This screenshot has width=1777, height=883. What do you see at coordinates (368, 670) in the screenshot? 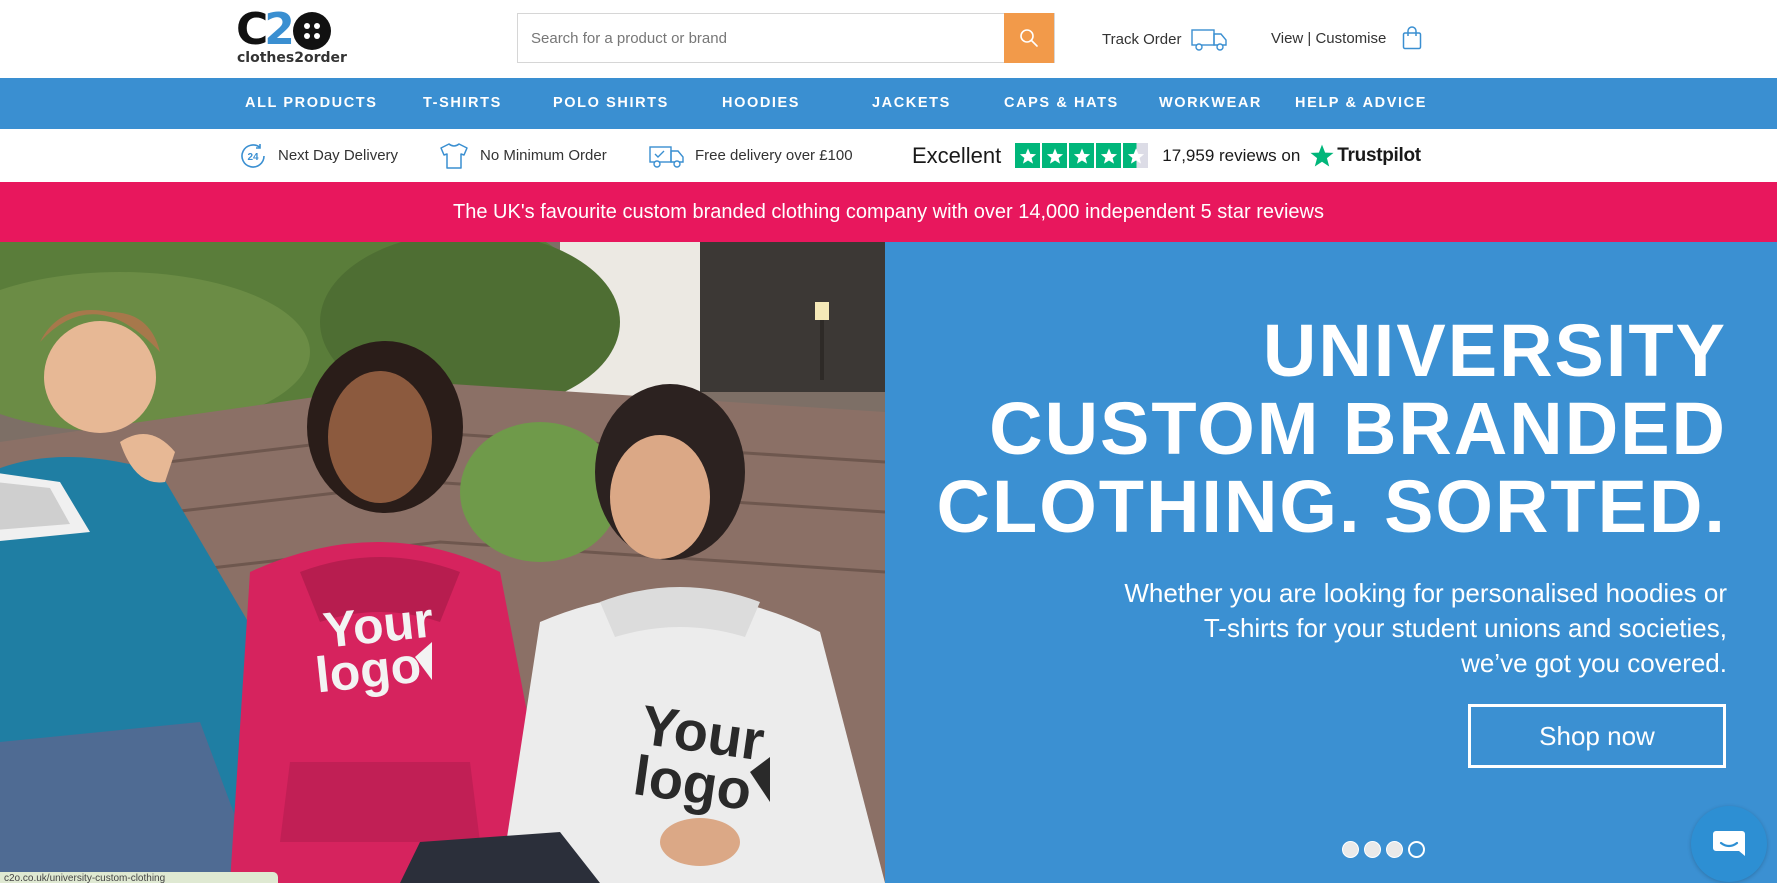
I see `hoodie-print-line2: logo` at bounding box center [368, 670].